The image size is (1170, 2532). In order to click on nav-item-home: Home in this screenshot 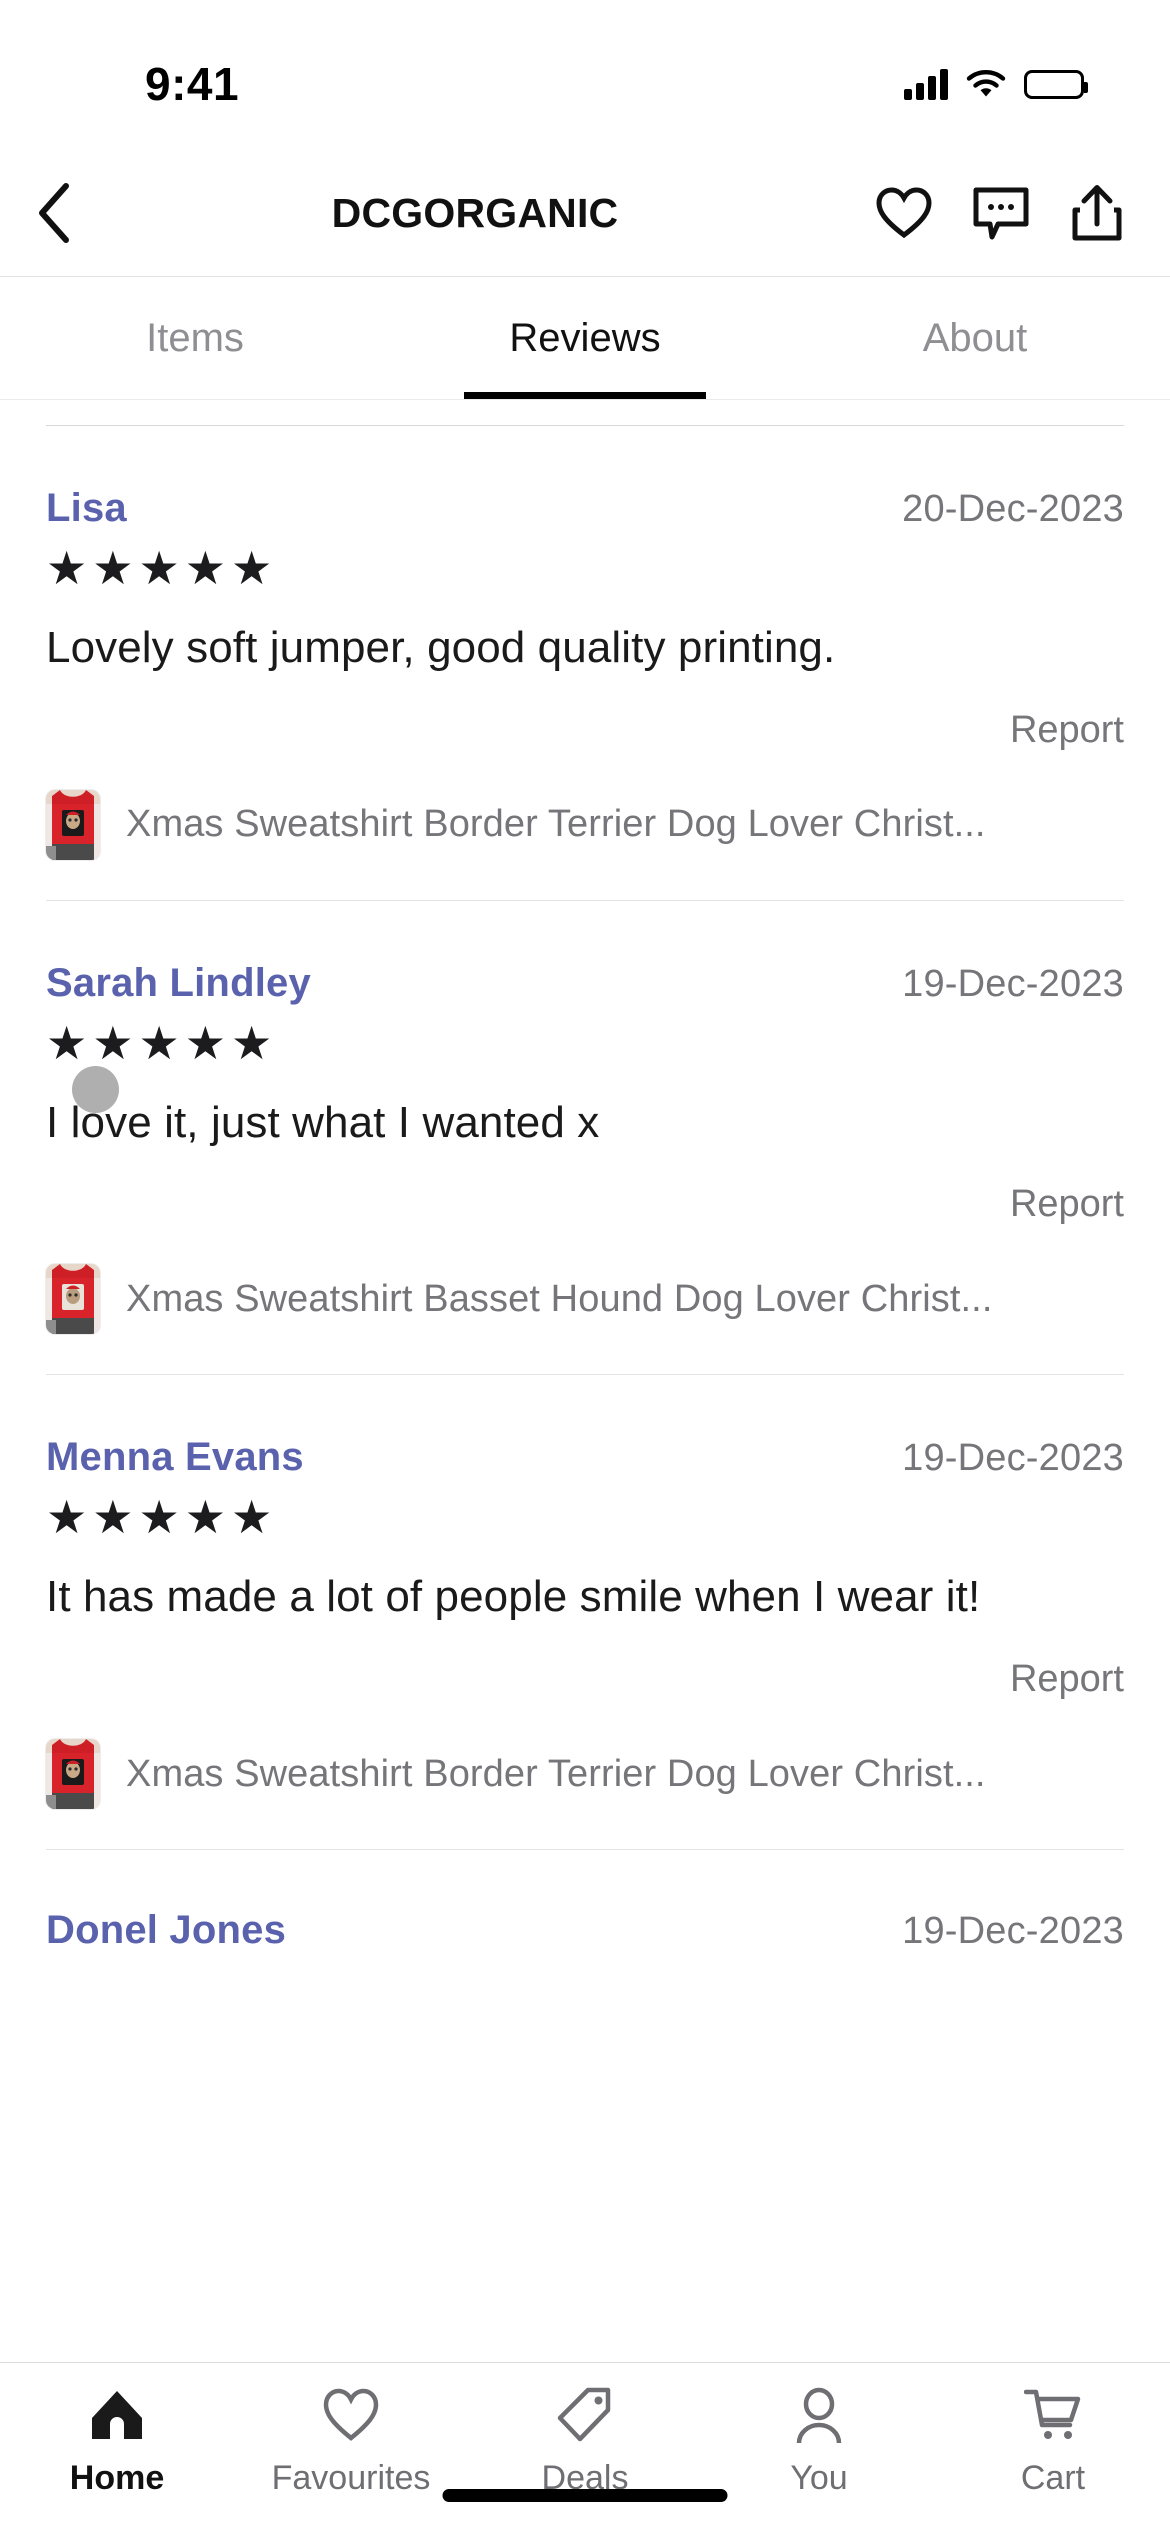, I will do `click(117, 2441)`.